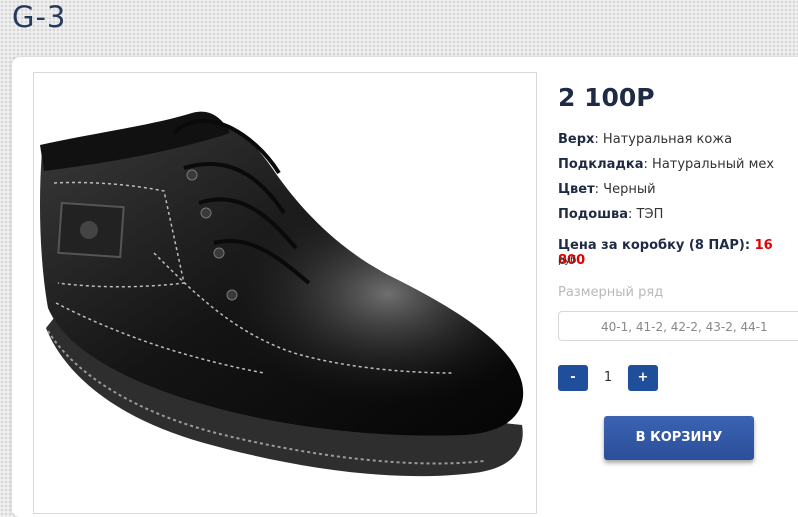 The height and width of the screenshot is (517, 798). Describe the element at coordinates (684, 327) in the screenshot. I see `size-value: 40-1, 41-2, 42-2, 43-2, 44-1` at that location.